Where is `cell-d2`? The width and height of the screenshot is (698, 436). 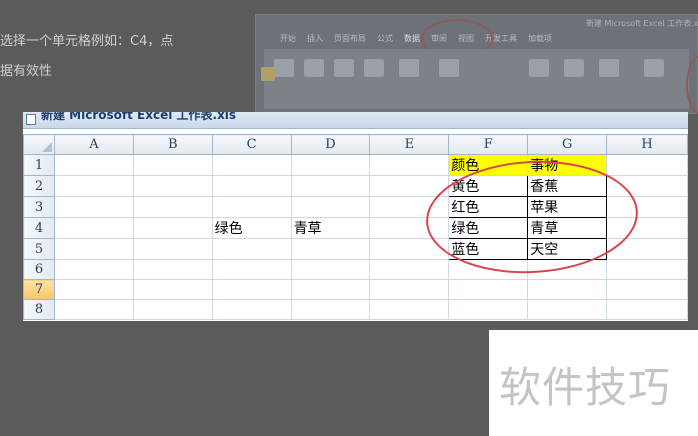 cell-d2 is located at coordinates (330, 186).